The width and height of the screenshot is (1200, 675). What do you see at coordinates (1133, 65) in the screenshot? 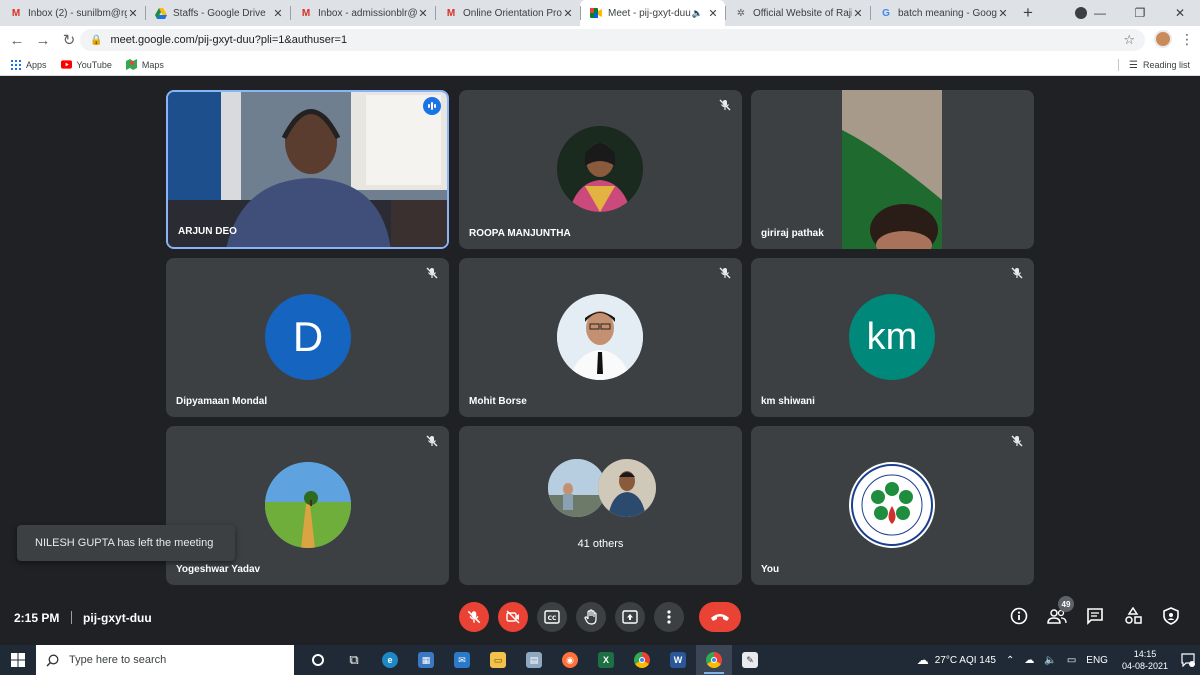
I see `reading-list-icon: ☰` at bounding box center [1133, 65].